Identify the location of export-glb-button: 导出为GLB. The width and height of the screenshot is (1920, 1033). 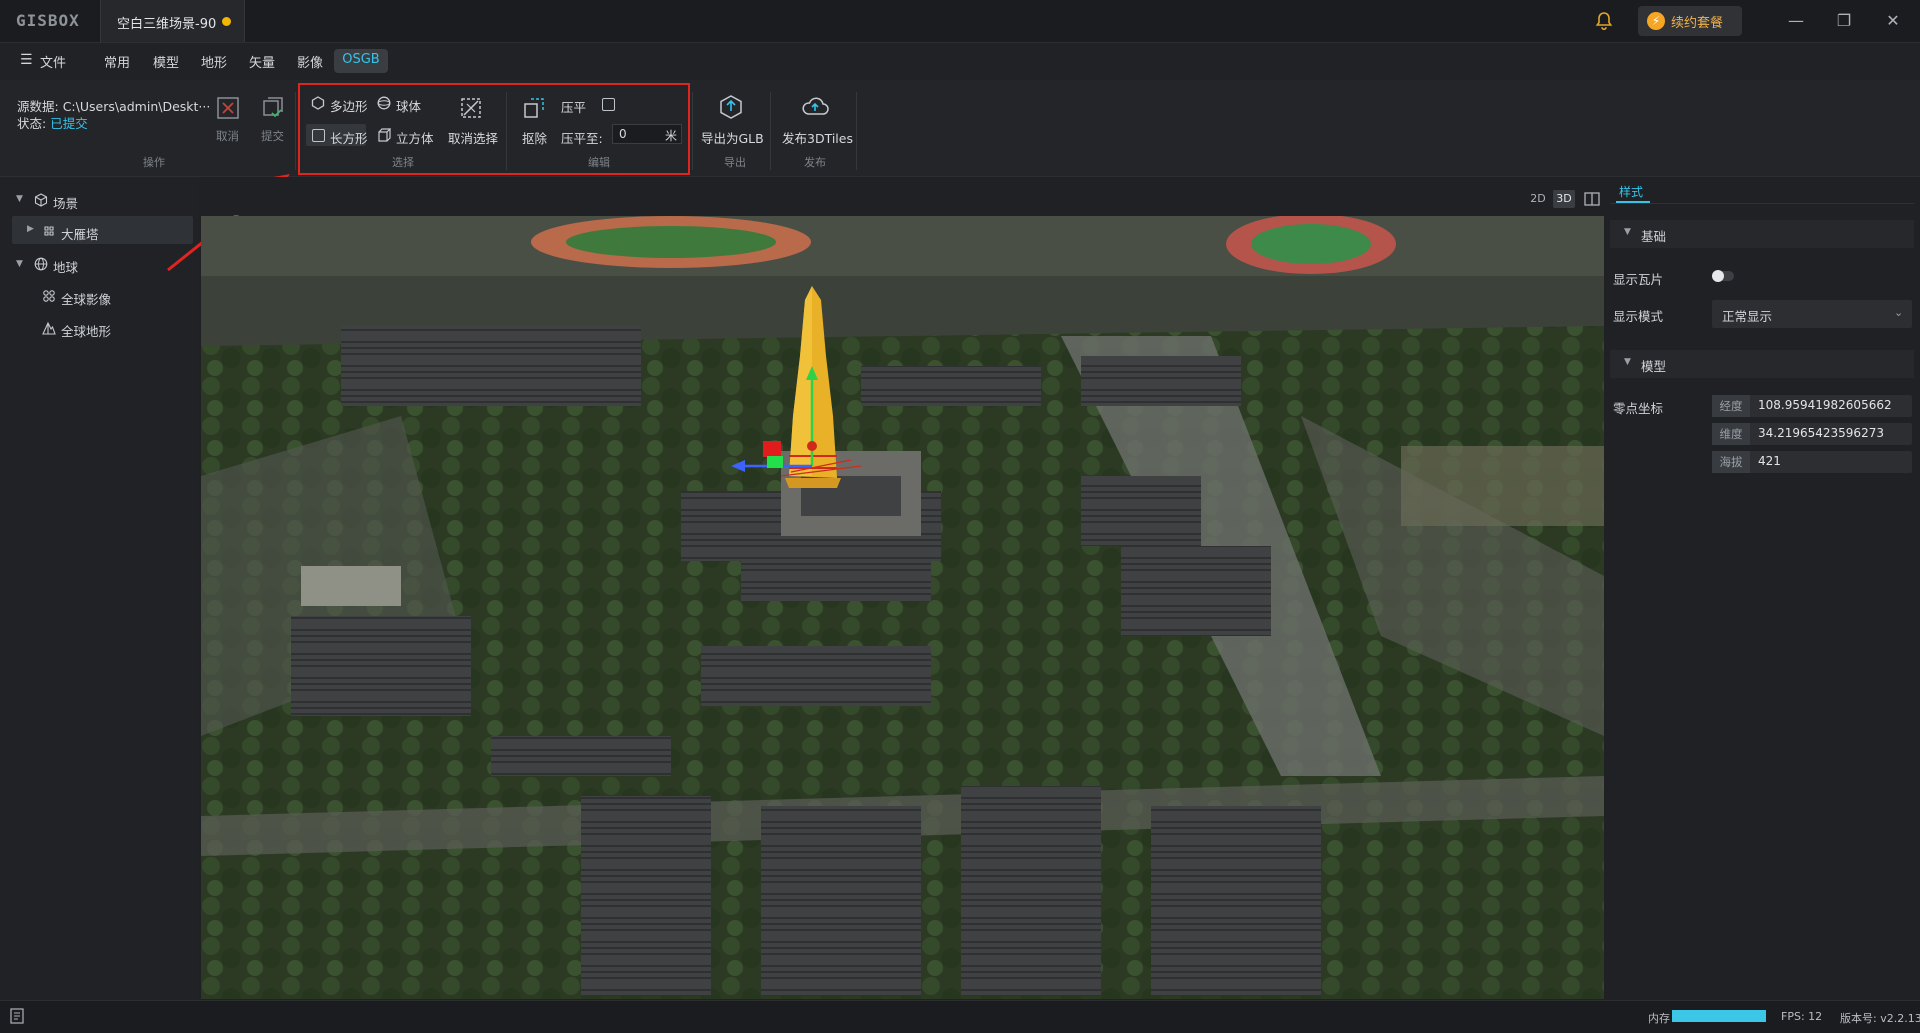
(732, 137).